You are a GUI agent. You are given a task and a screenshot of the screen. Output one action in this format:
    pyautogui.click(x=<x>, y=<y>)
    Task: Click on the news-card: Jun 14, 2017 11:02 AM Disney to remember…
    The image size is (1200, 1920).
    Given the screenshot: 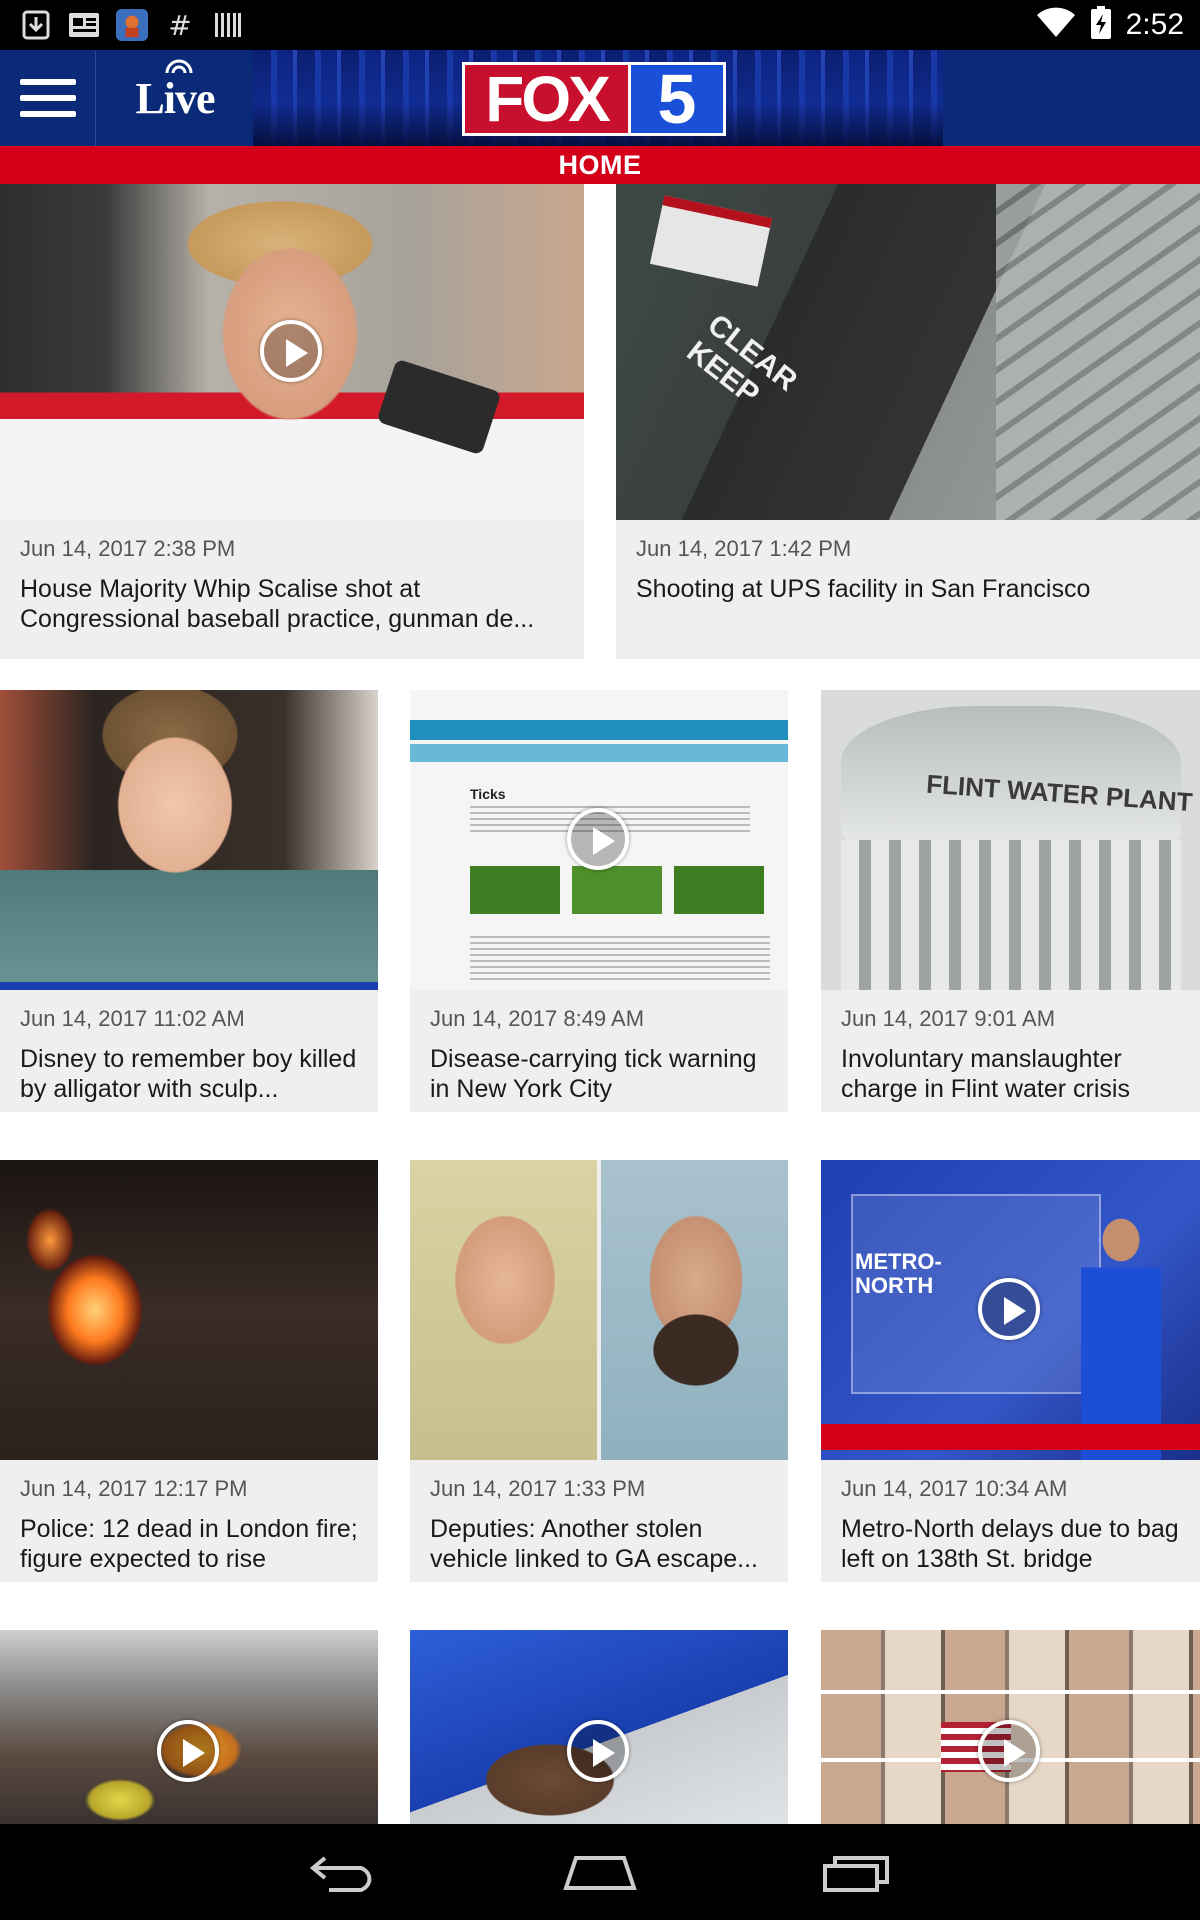 What is the action you would take?
    pyautogui.click(x=189, y=901)
    